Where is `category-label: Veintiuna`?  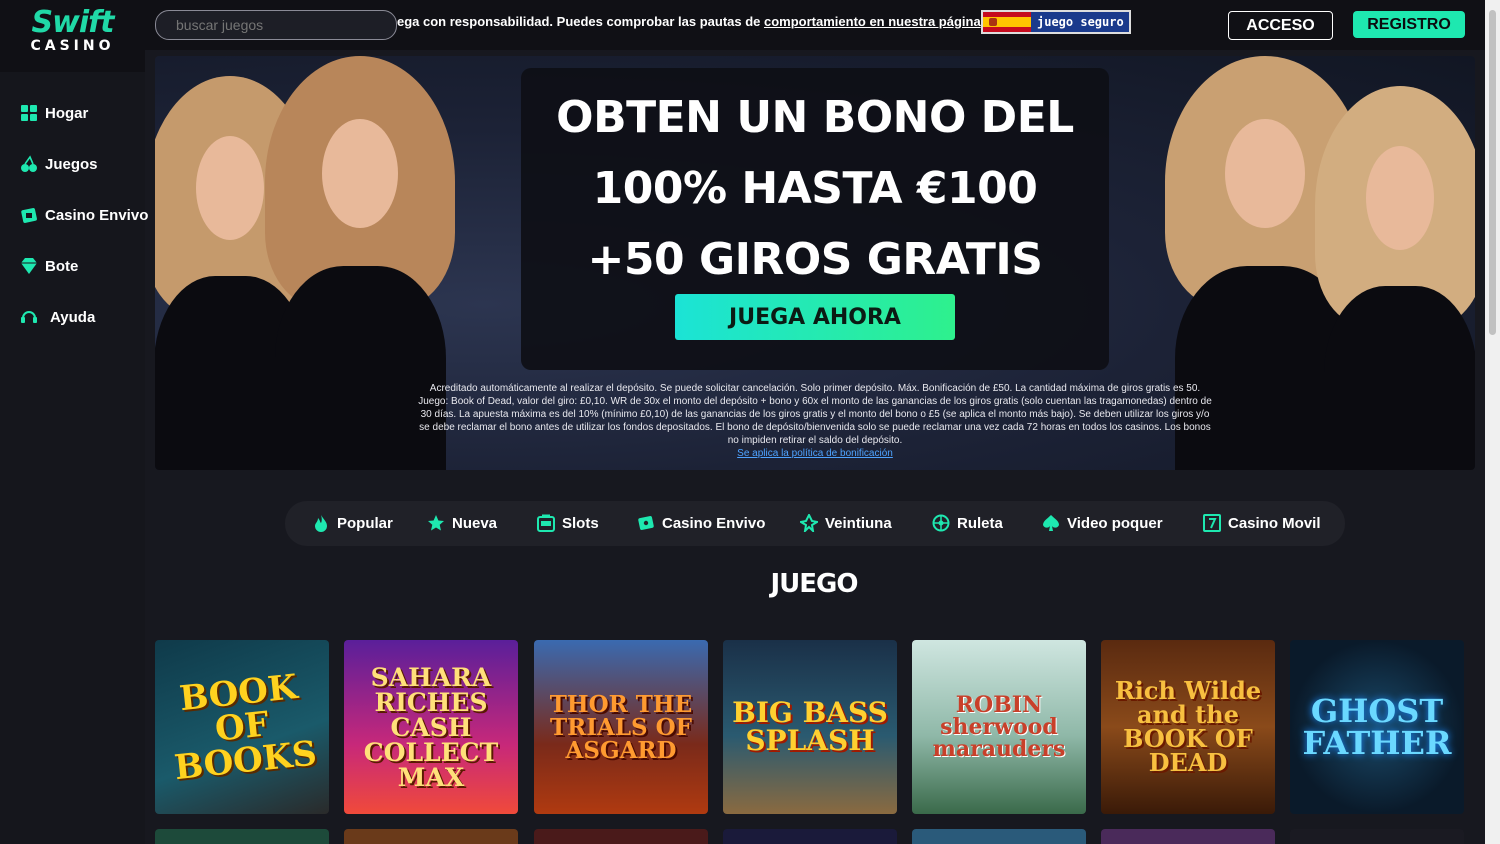
category-label: Veintiuna is located at coordinates (858, 523).